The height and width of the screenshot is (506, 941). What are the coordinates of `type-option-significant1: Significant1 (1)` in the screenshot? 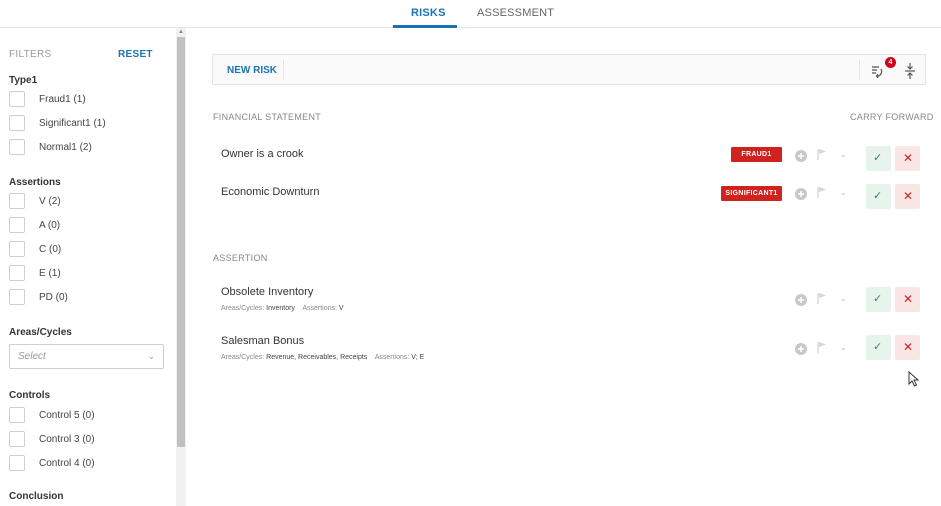 It's located at (57, 123).